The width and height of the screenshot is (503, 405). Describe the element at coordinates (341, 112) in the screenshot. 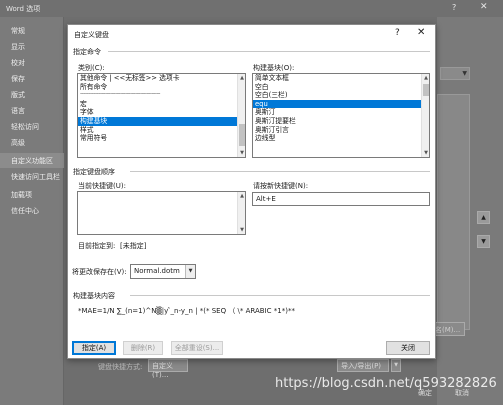

I see `list-item: 奥斯汀` at that location.